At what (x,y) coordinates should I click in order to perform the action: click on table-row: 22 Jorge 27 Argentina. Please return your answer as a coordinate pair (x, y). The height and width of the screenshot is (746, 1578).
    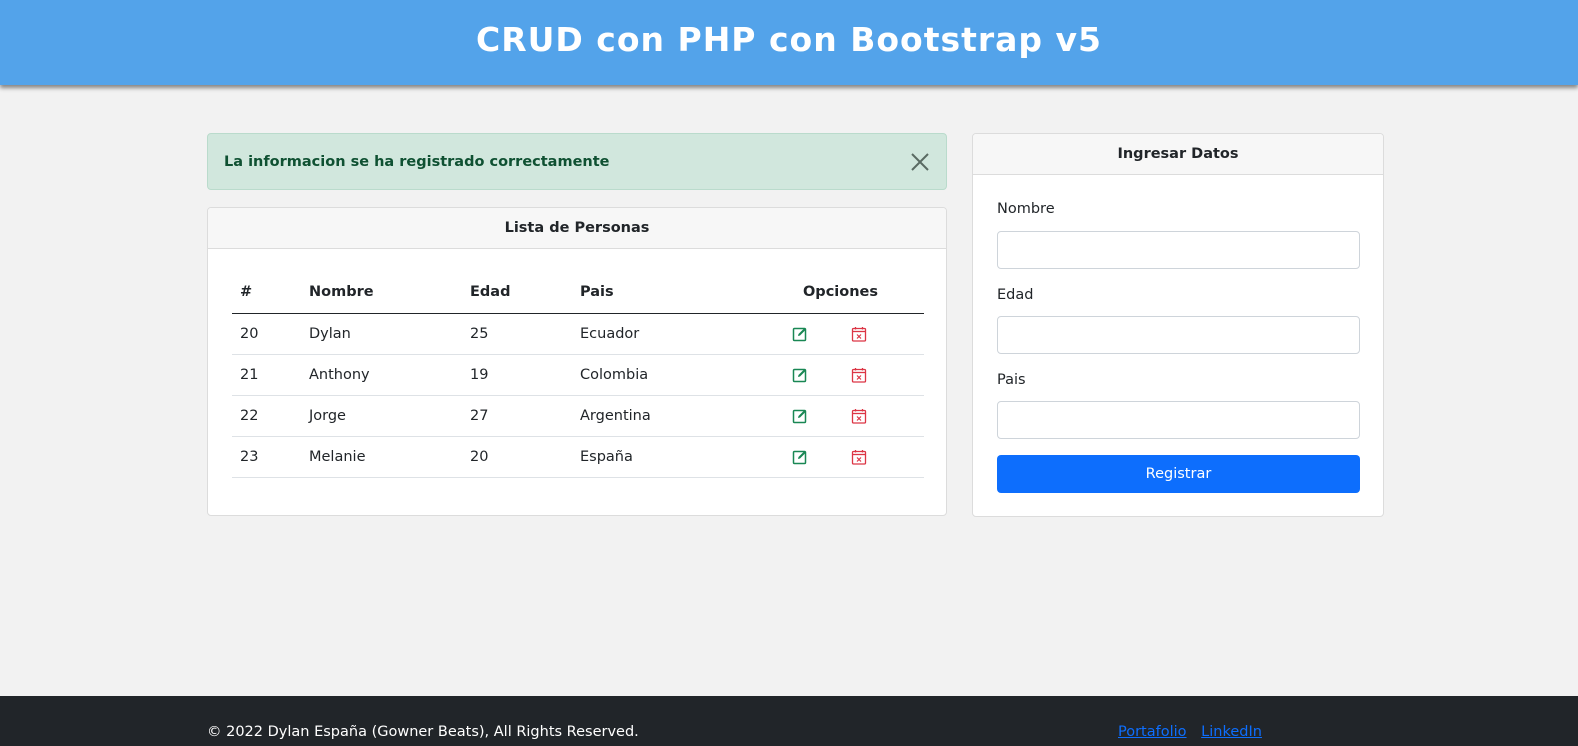
    Looking at the image, I should click on (578, 416).